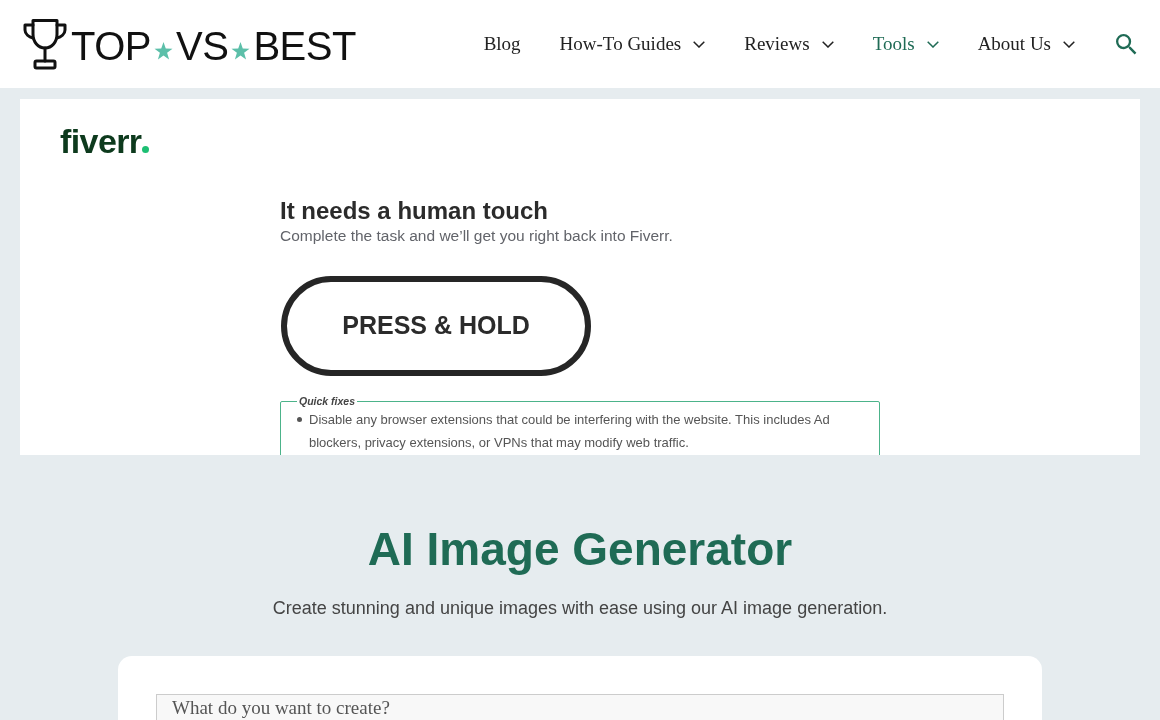 The image size is (1160, 720). I want to click on nav-link: About Us, so click(1026, 44).